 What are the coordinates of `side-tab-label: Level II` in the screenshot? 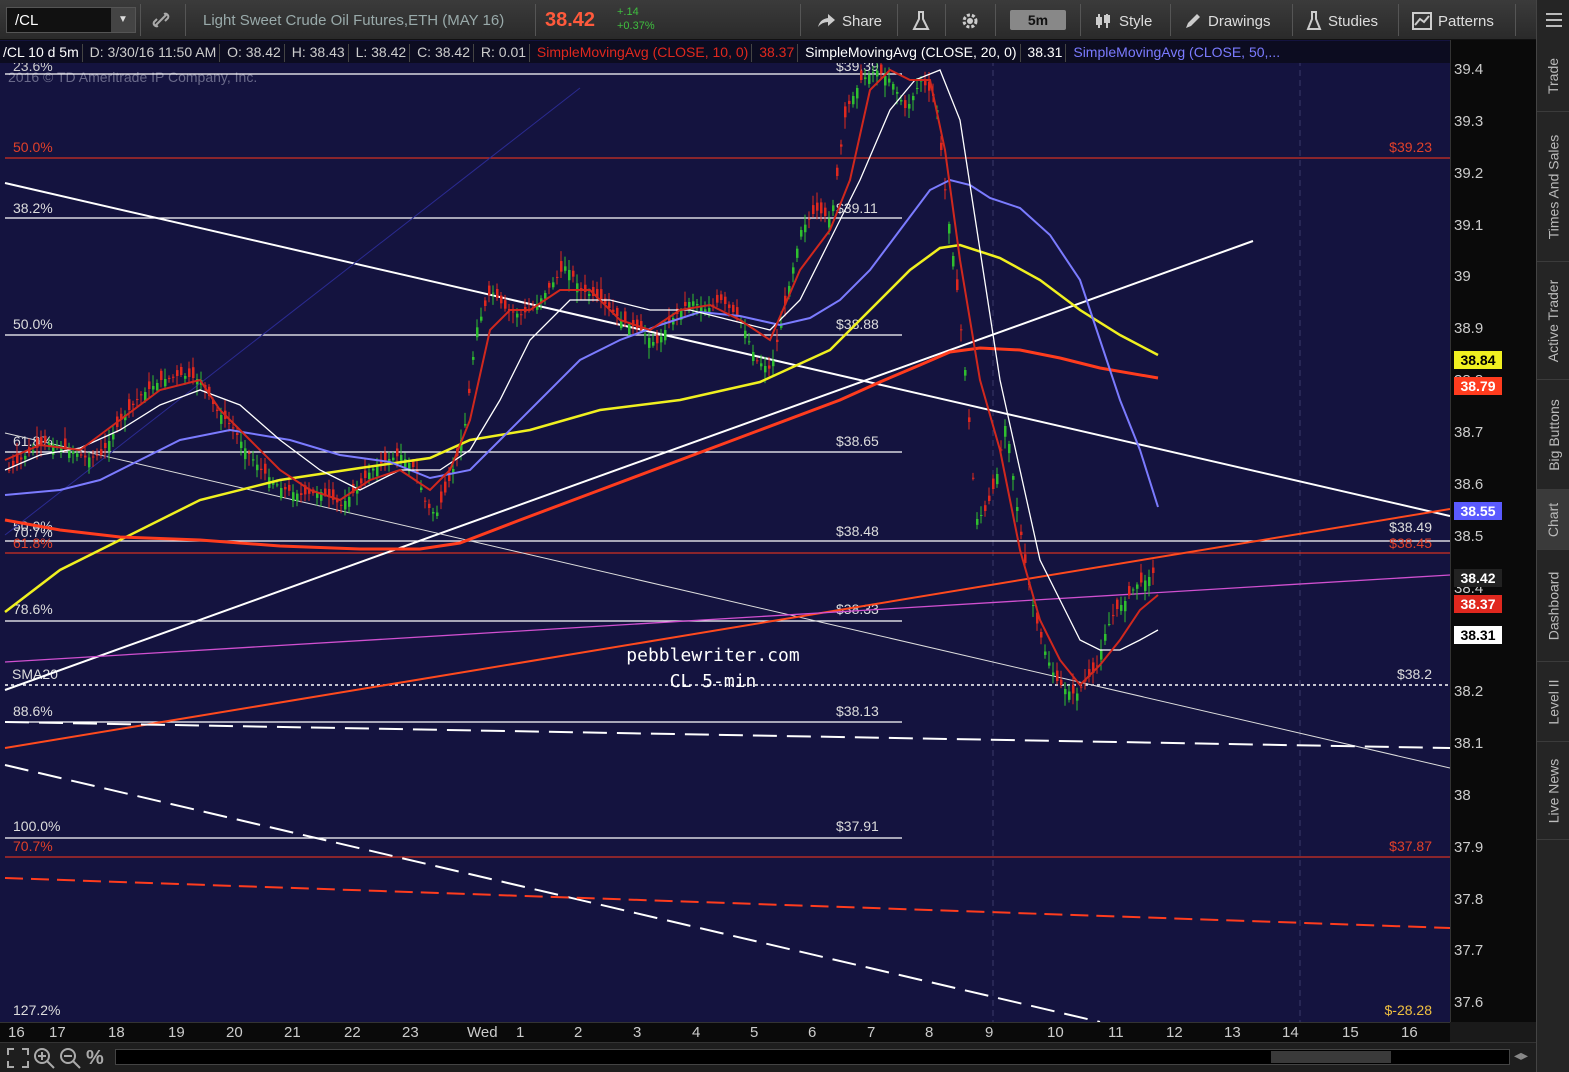 It's located at (1553, 701).